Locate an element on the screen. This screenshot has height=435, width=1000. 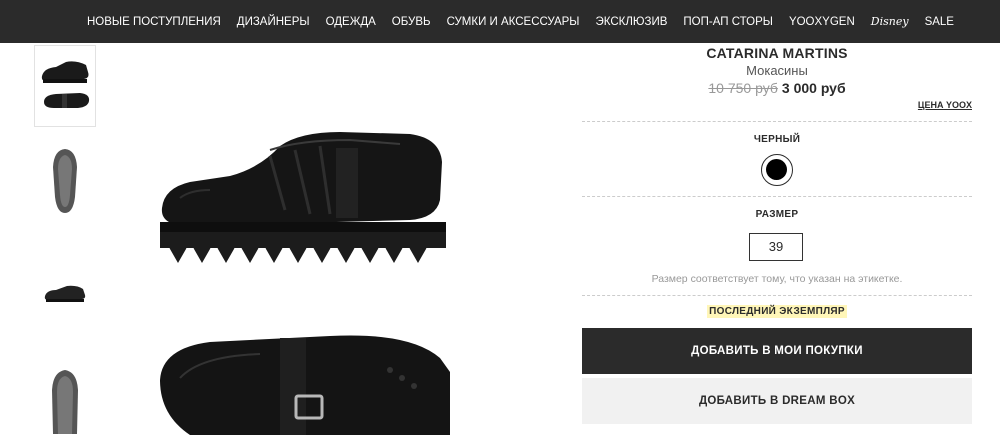
nav-item-bags-accessories: СУМКИ И АКСЕССУАРЫ is located at coordinates (513, 22).